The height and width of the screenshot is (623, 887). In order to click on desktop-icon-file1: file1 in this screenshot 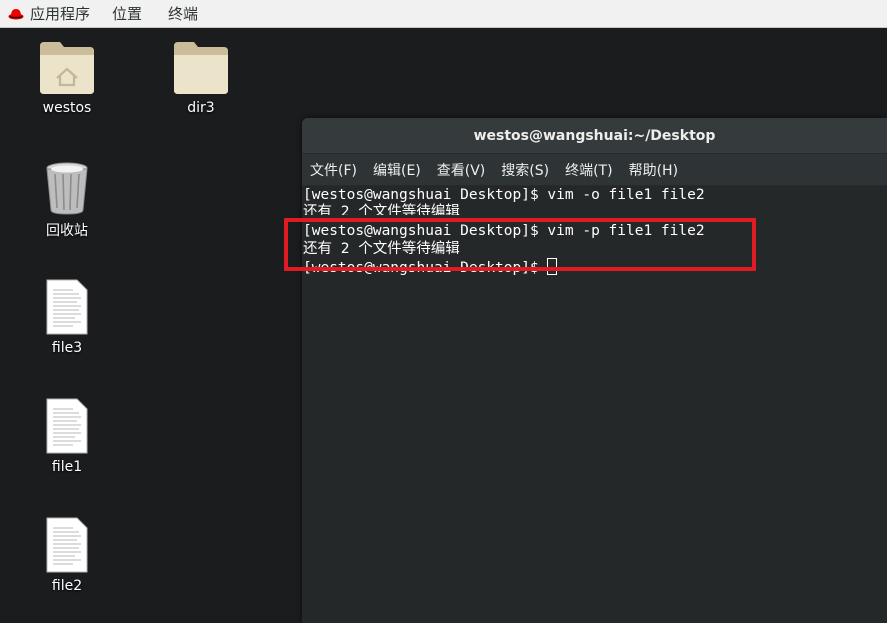, I will do `click(67, 436)`.